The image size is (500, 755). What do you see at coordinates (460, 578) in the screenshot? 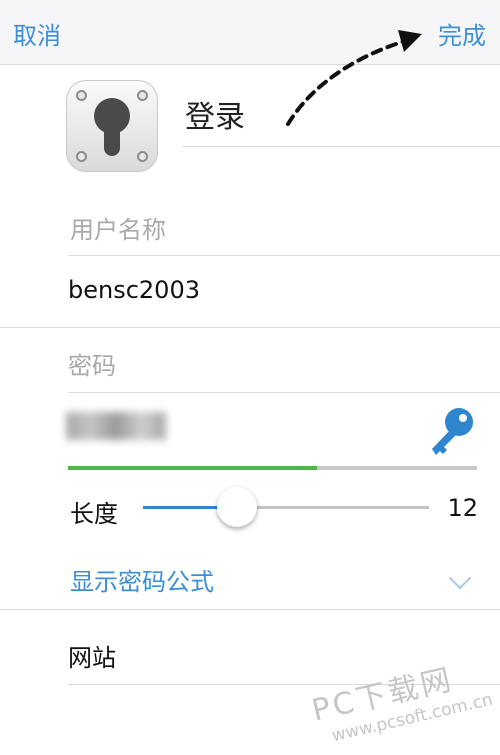
I see `chevron-down-icon` at bounding box center [460, 578].